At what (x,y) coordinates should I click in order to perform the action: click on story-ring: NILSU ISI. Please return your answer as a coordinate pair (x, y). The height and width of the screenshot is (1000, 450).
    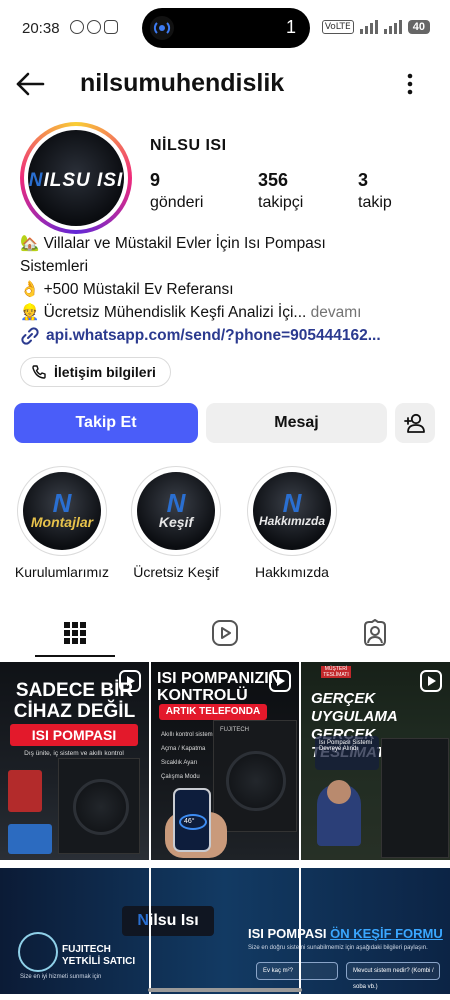
    Looking at the image, I should click on (76, 178).